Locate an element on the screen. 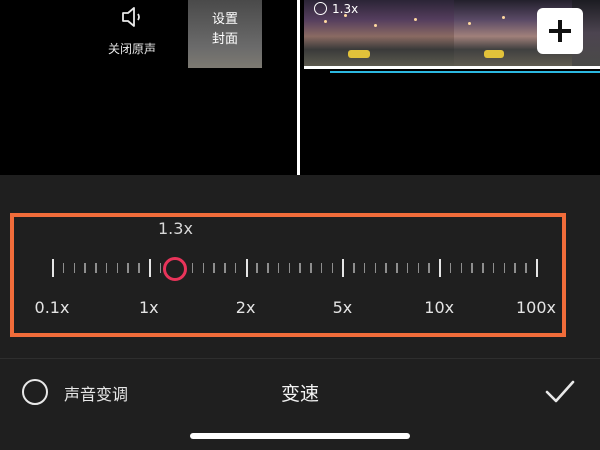  mute-label: 关闭原声 is located at coordinates (131, 49).